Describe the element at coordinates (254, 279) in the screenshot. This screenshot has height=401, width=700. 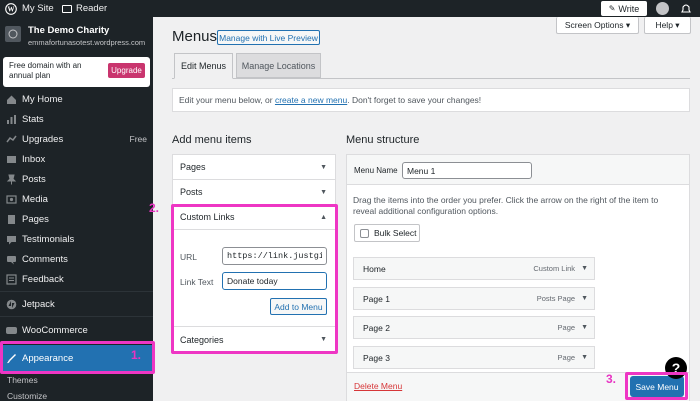
I see `highlight-custom-links` at that location.